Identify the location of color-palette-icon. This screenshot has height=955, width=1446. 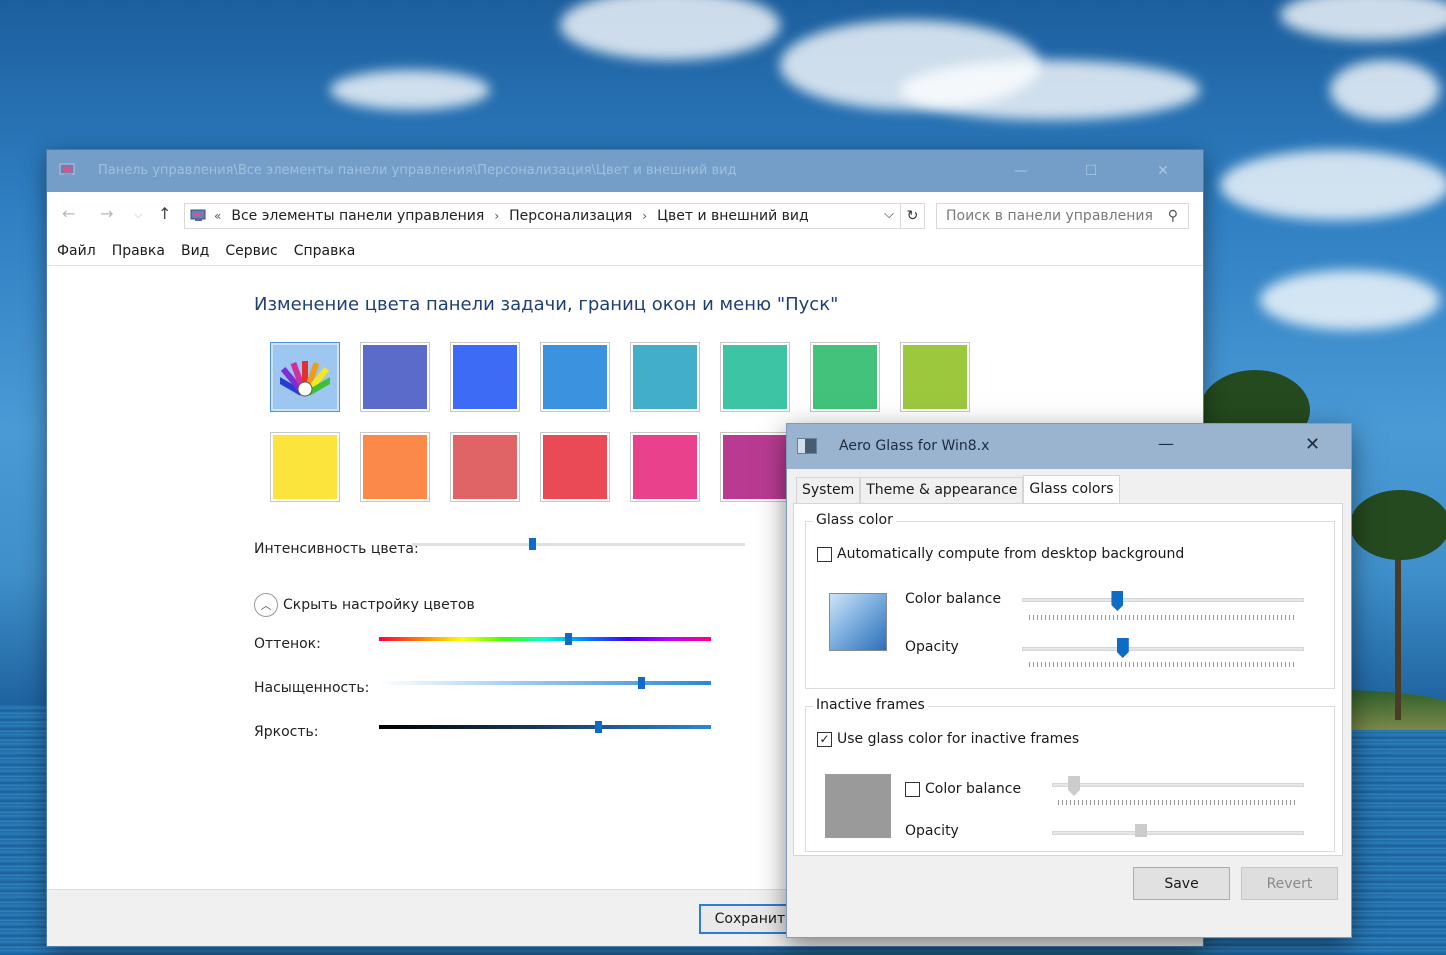
(305, 377).